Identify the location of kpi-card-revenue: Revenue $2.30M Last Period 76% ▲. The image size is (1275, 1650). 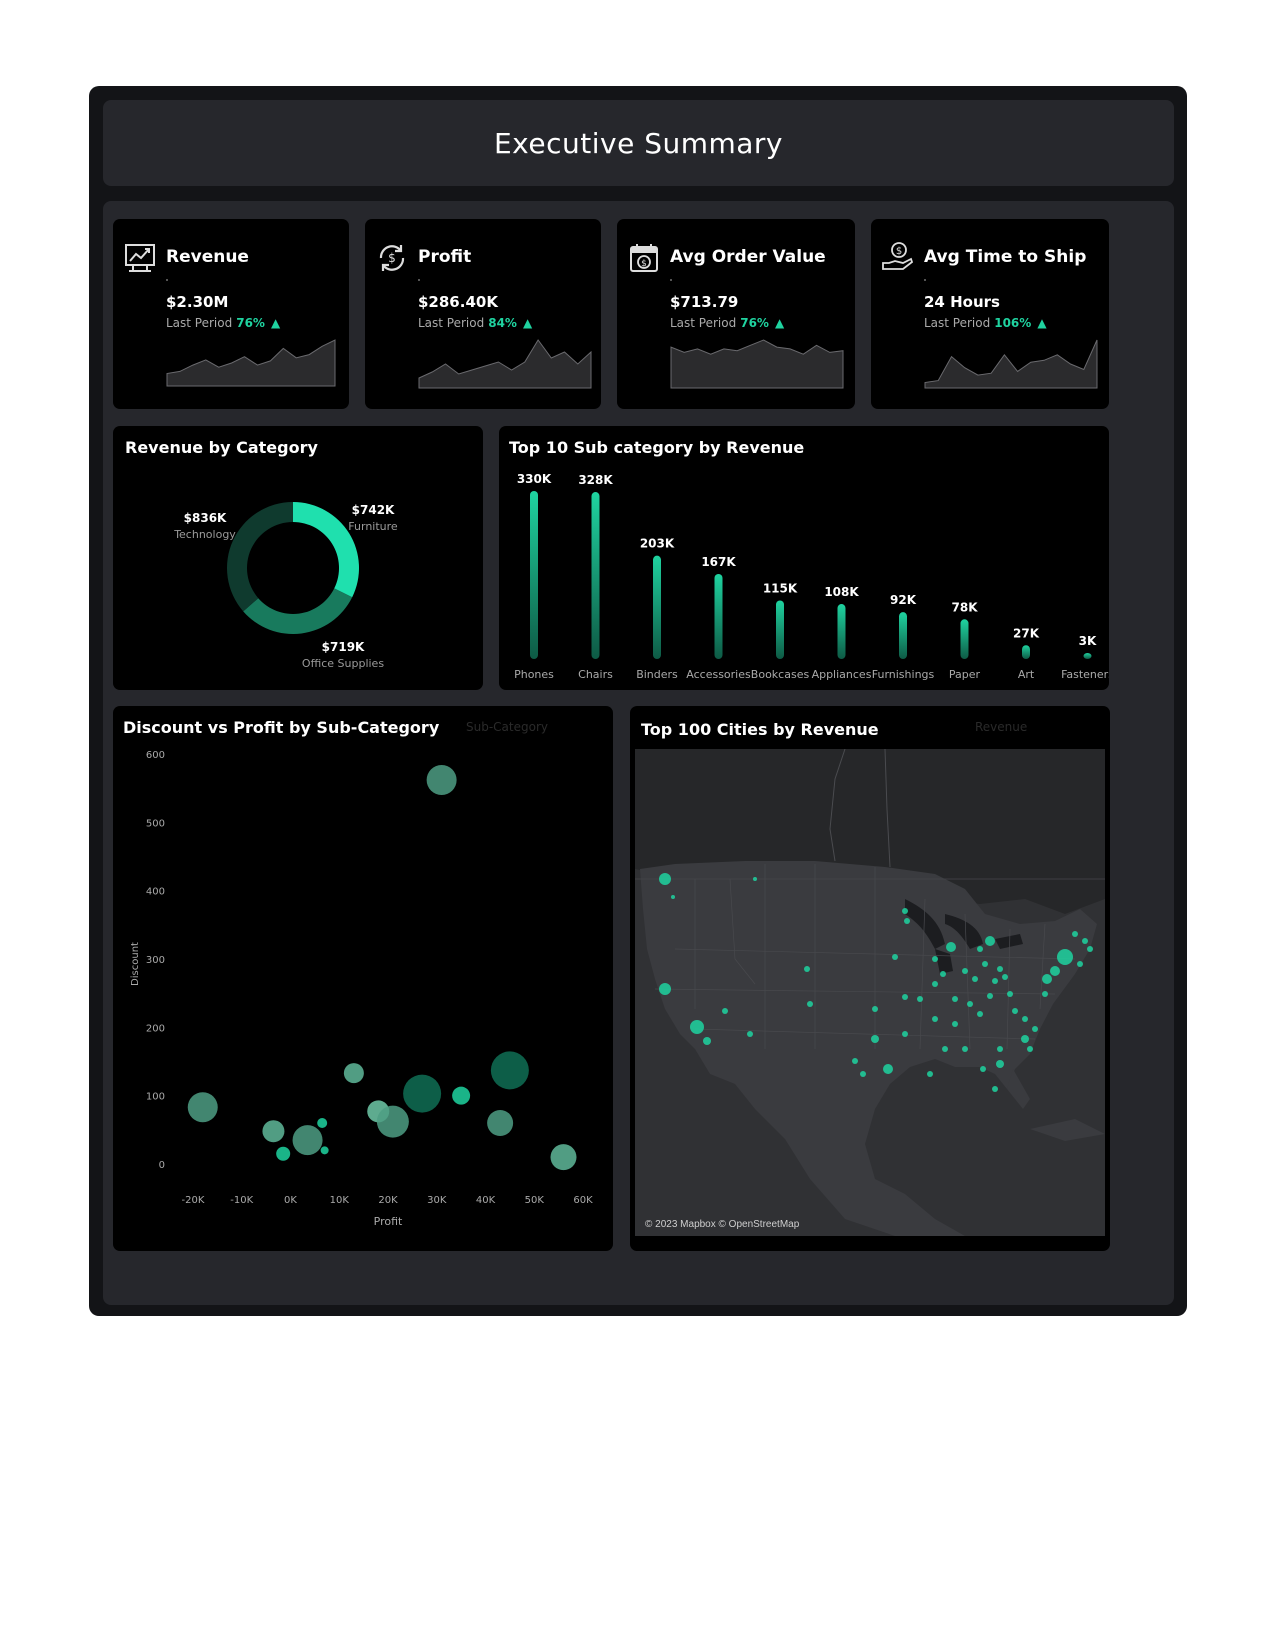
(231, 314).